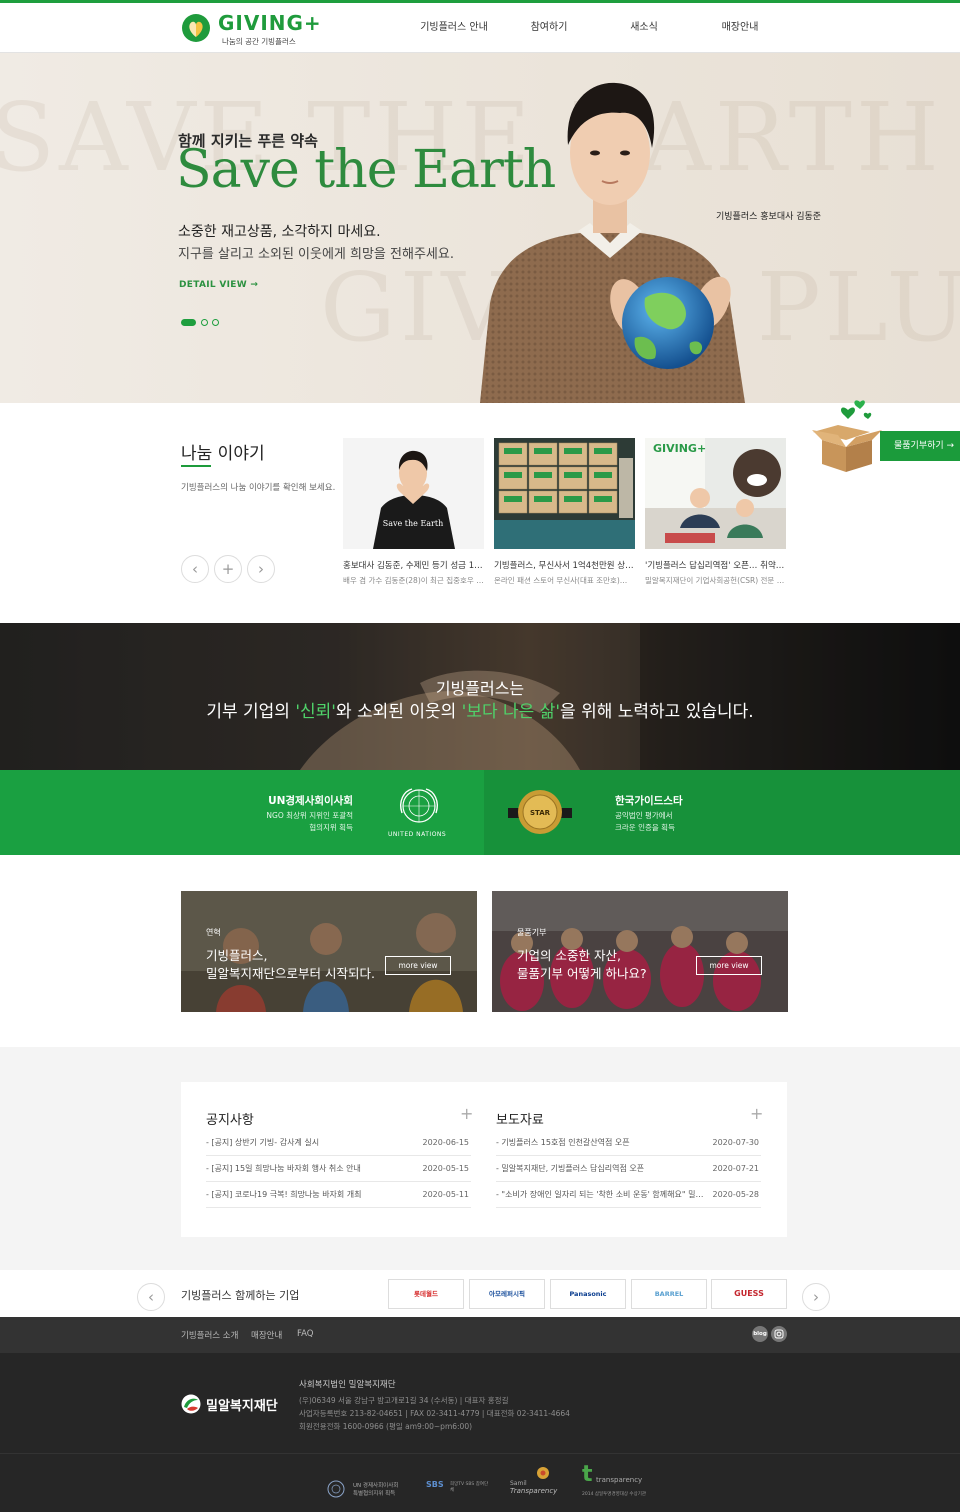 Image resolution: width=960 pixels, height=1512 pixels. I want to click on logo-wordmark: GIVING+, so click(270, 23).